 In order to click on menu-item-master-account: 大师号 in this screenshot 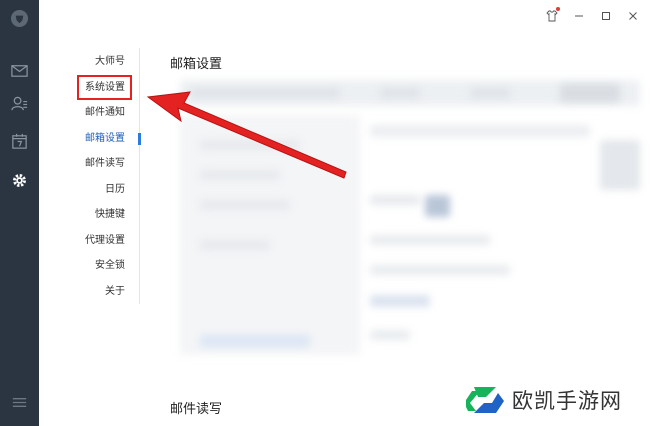, I will do `click(110, 62)`.